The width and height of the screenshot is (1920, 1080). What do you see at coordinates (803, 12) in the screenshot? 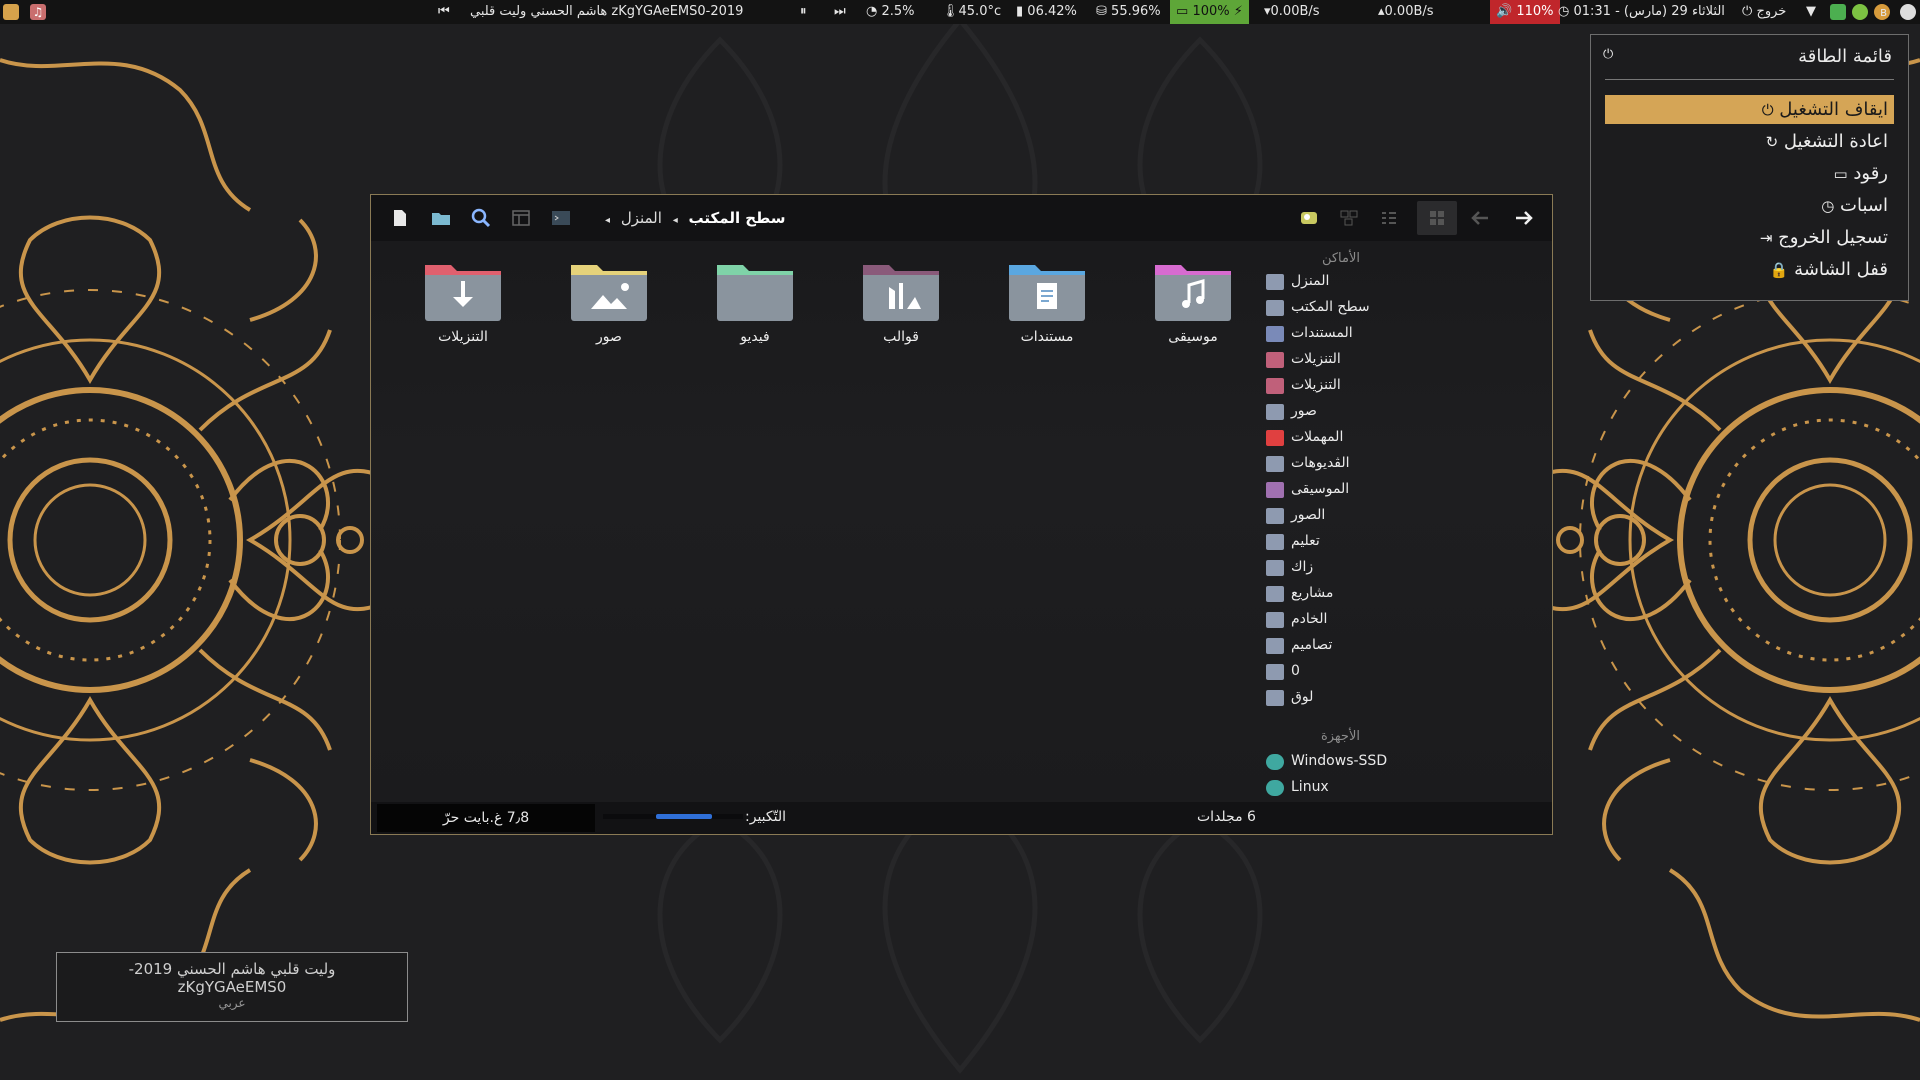
I see `pause-icon: ⏸` at bounding box center [803, 12].